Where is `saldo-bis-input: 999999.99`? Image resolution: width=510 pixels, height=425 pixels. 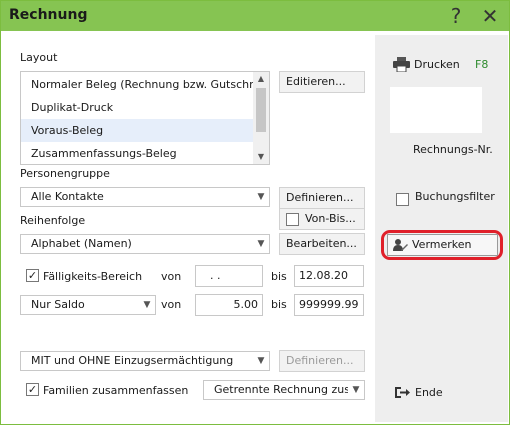
saldo-bis-input: 999999.99 is located at coordinates (329, 305).